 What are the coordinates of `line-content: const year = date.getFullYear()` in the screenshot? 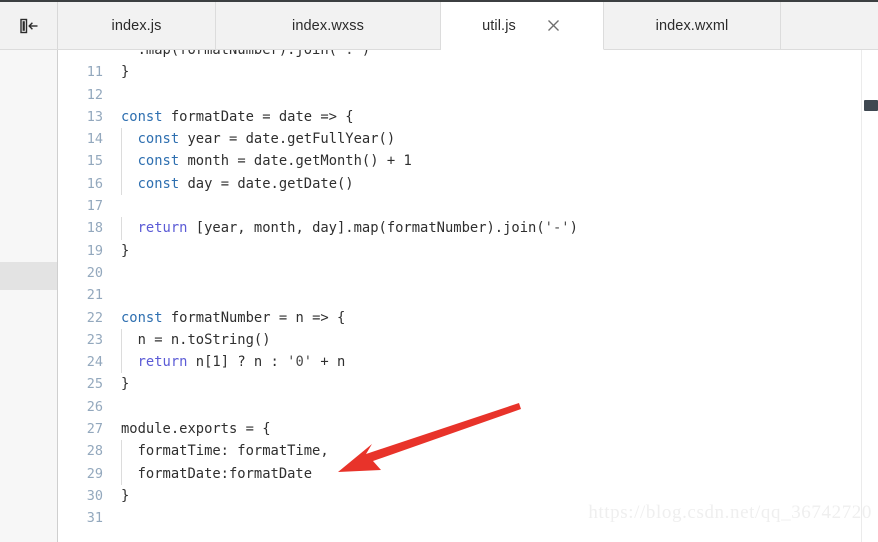 It's located at (496, 139).